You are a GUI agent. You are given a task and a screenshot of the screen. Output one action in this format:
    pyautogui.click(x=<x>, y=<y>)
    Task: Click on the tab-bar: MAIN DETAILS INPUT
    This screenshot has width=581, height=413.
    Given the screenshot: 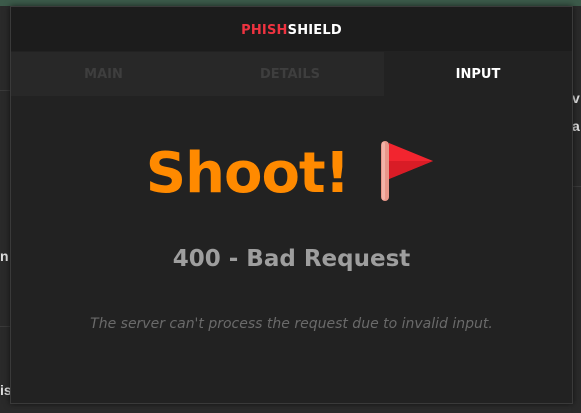 What is the action you would take?
    pyautogui.click(x=291, y=74)
    